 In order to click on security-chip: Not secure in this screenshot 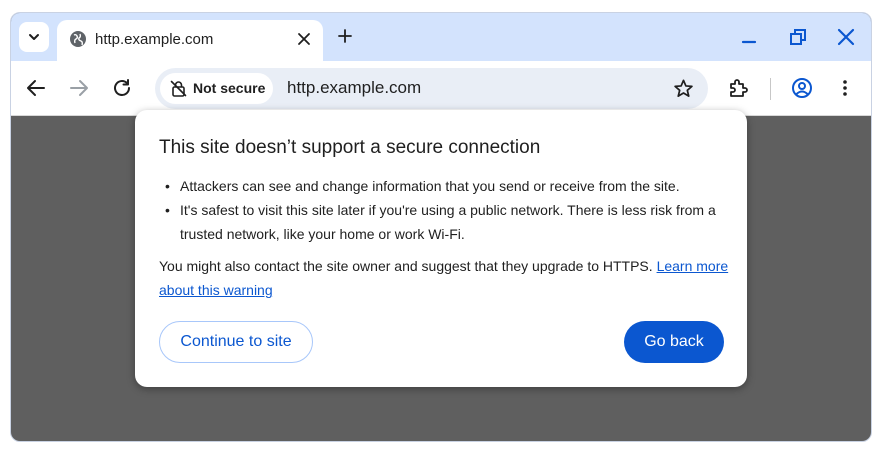, I will do `click(216, 88)`.